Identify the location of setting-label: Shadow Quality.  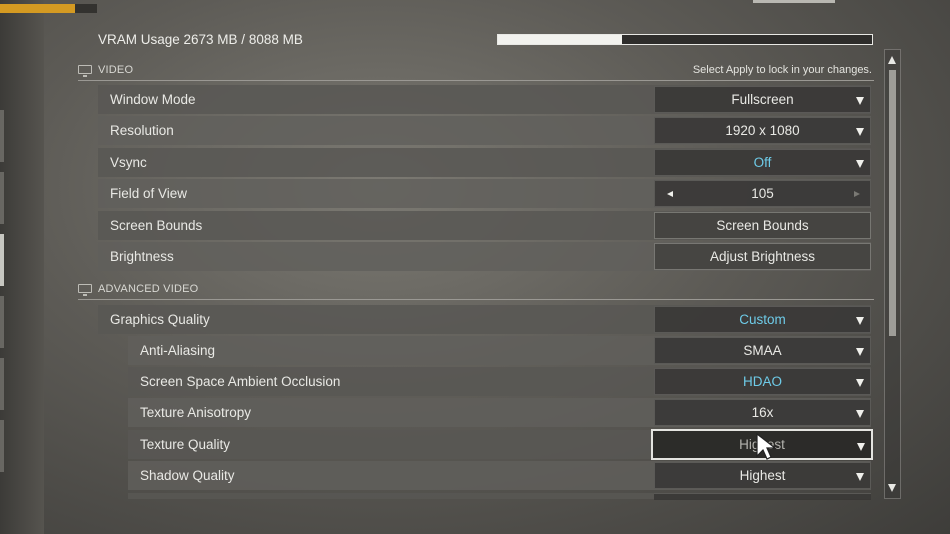
(187, 475).